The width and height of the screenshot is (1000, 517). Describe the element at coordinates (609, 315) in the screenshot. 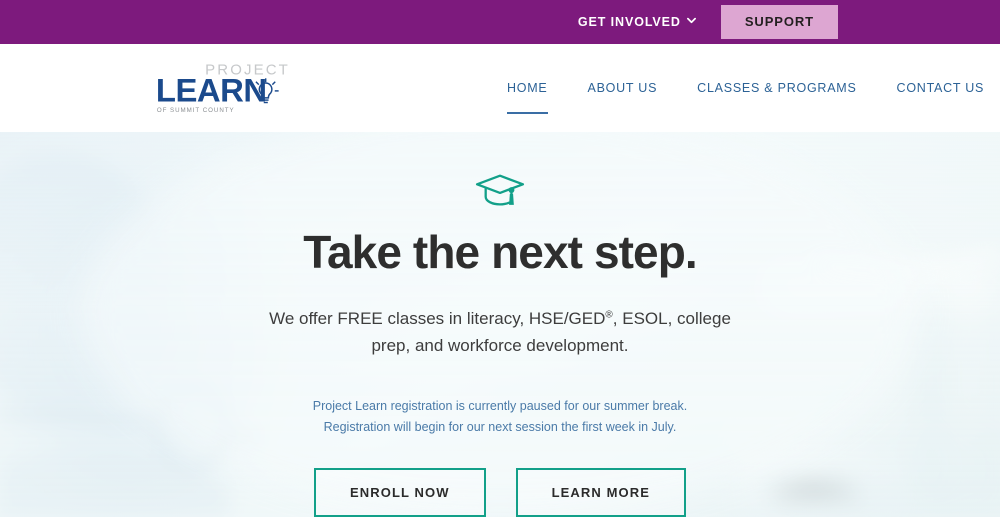

I see `registered-trademark-symbol: ®` at that location.